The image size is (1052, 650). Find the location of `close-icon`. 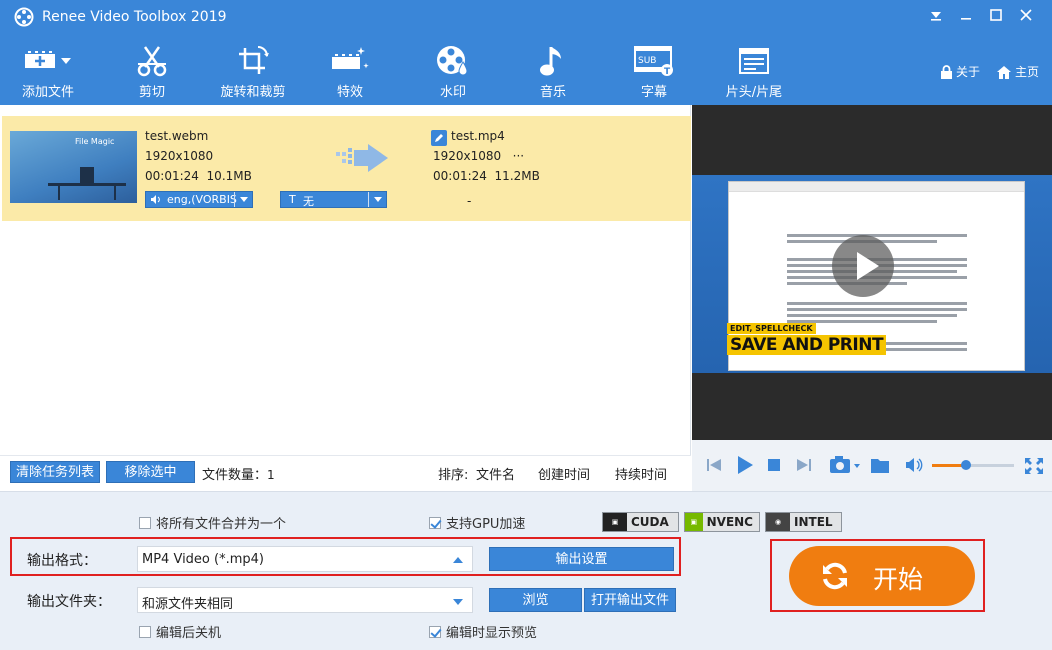

close-icon is located at coordinates (1026, 15).